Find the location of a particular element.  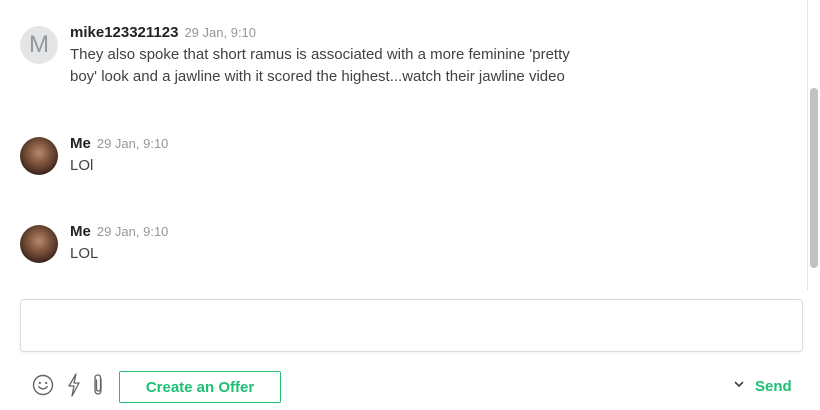

send-button: Send is located at coordinates (762, 386).